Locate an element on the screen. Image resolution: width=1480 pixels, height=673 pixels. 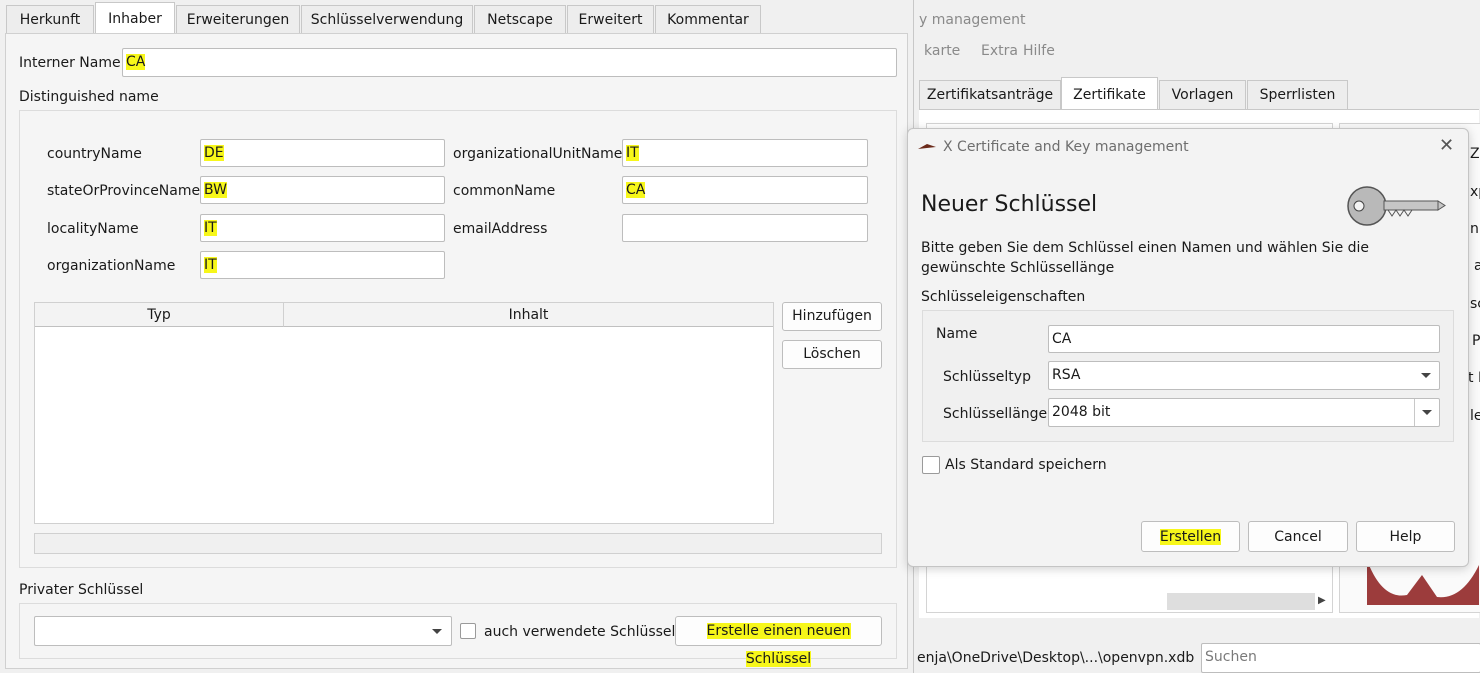
add-button: Hinzufügen is located at coordinates (832, 316).